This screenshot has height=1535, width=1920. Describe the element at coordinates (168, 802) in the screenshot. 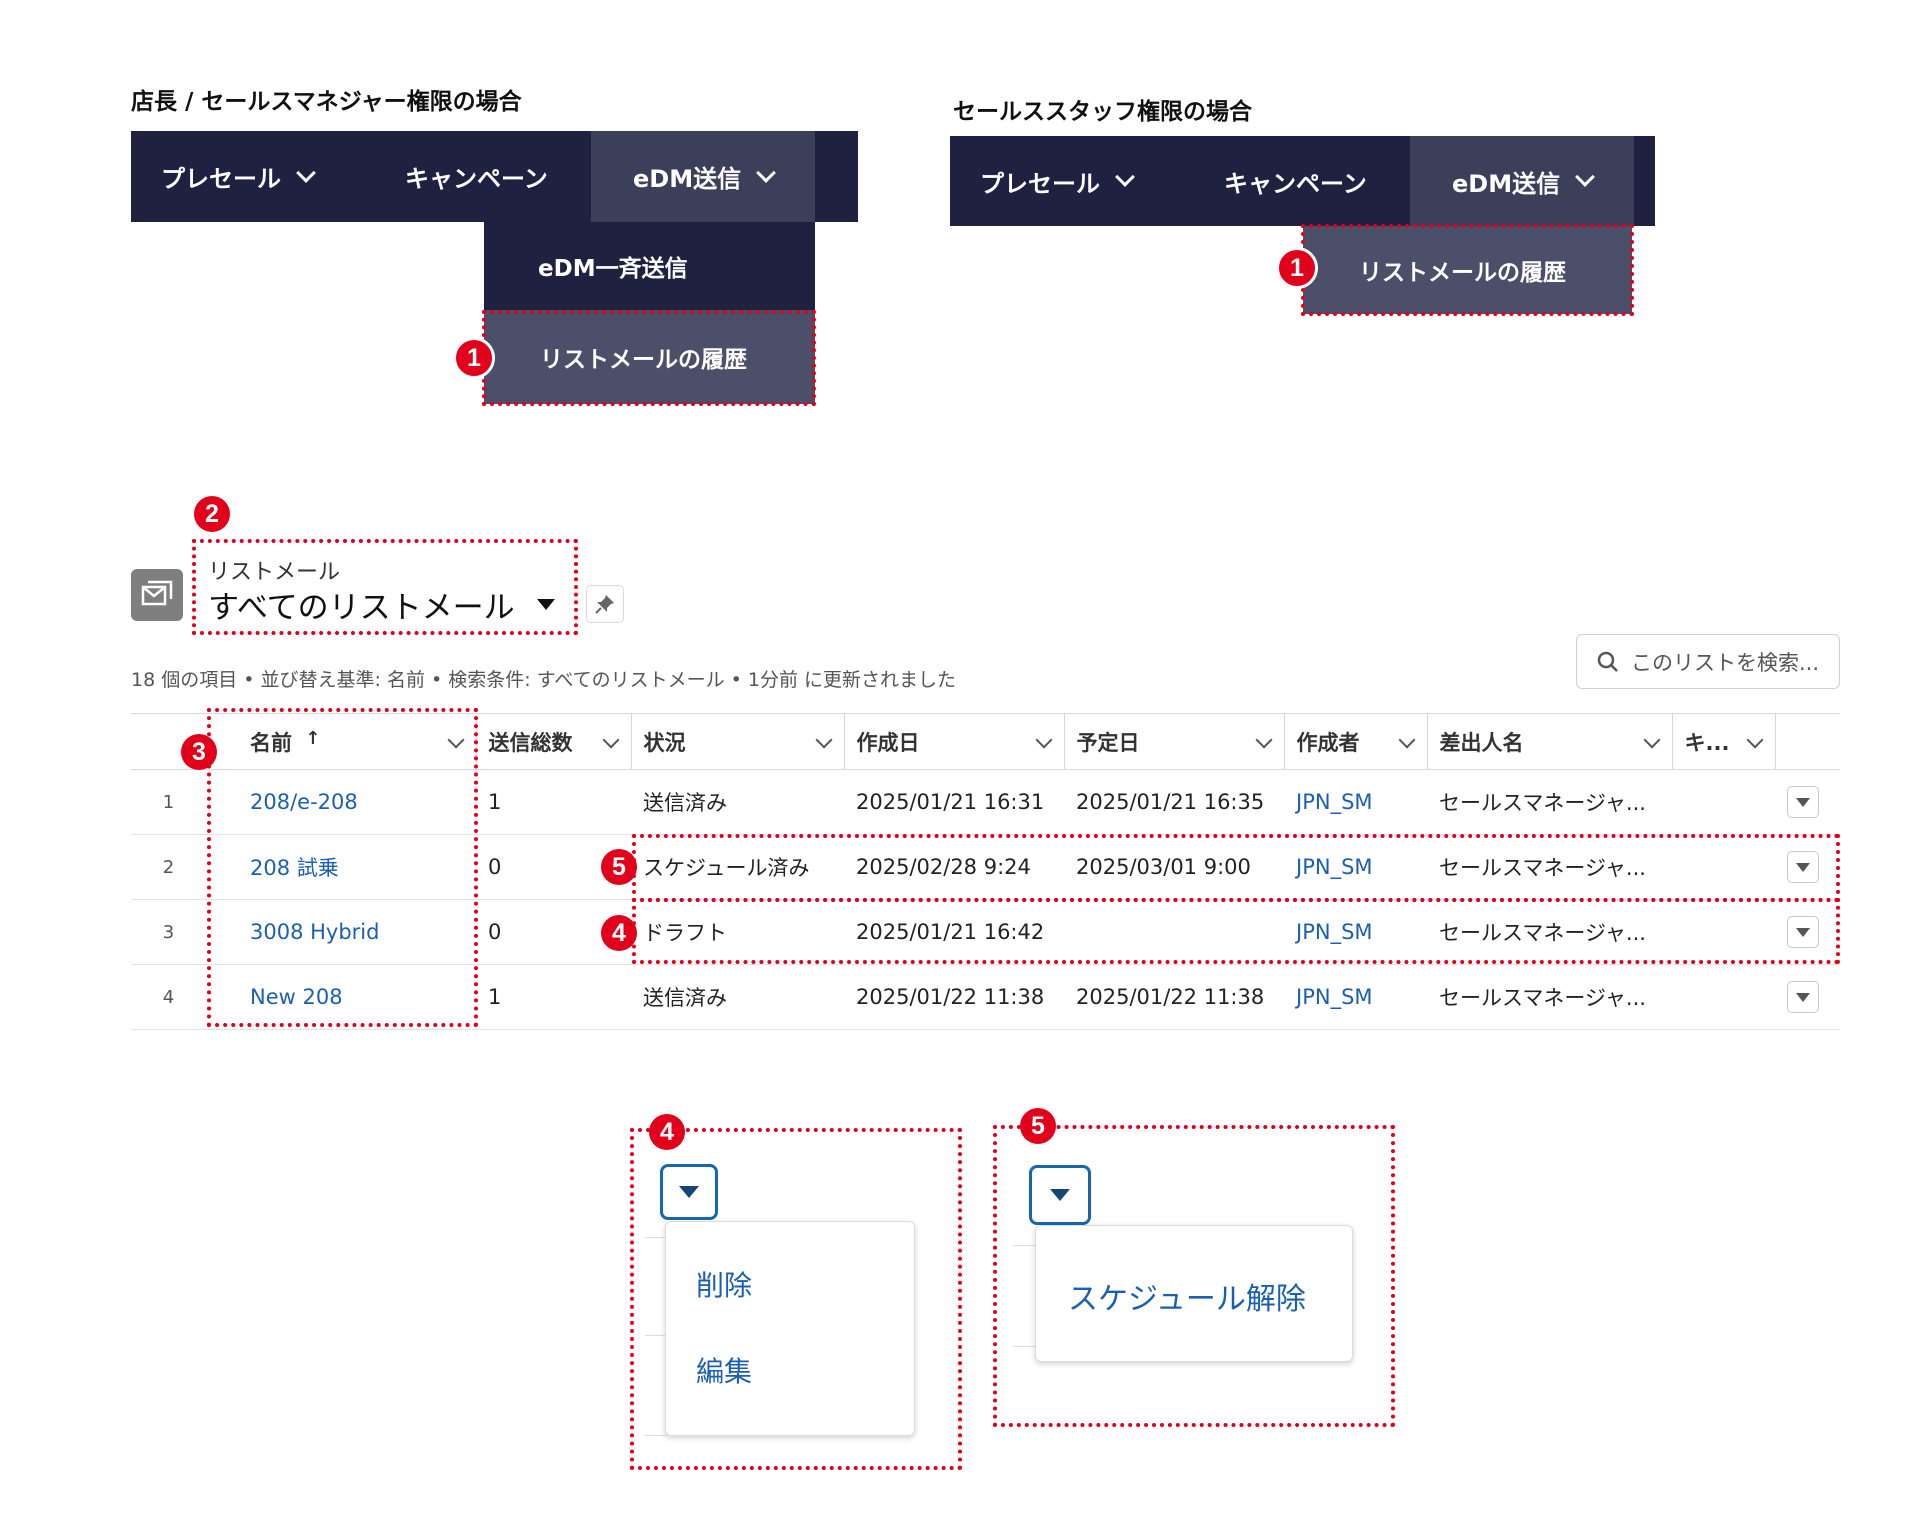

I see `row-number: 1` at that location.